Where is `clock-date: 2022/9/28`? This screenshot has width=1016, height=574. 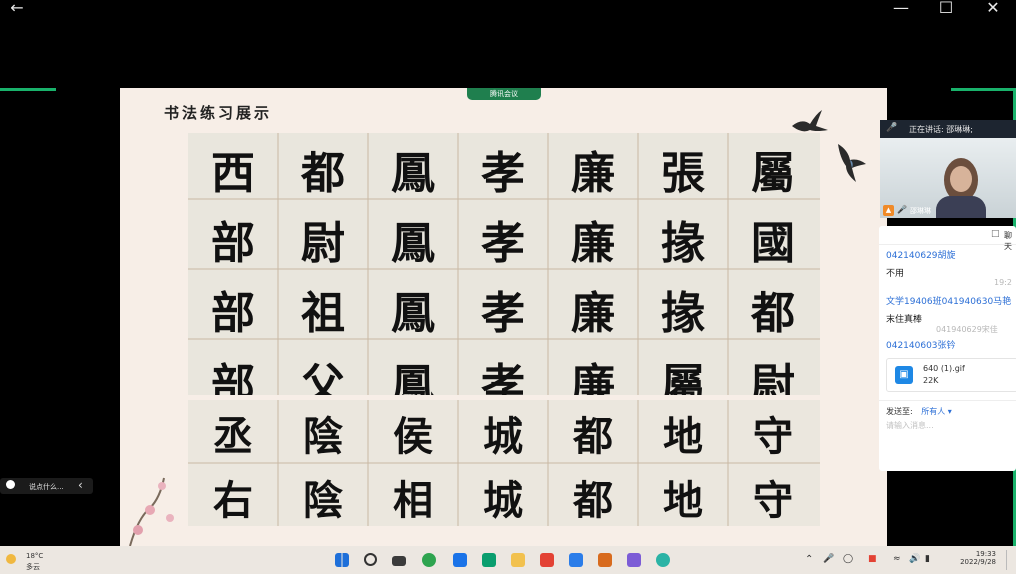
clock-date: 2022/9/28 is located at coordinates (978, 562).